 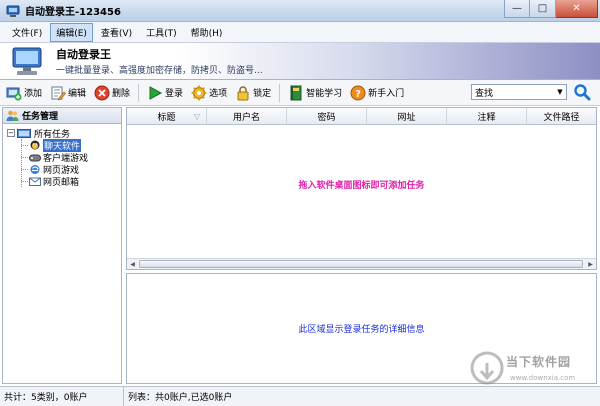 What do you see at coordinates (300, 396) in the screenshot?
I see `status-bar: 共计：5类别，0账户 列表：共0账户,已选0账户` at bounding box center [300, 396].